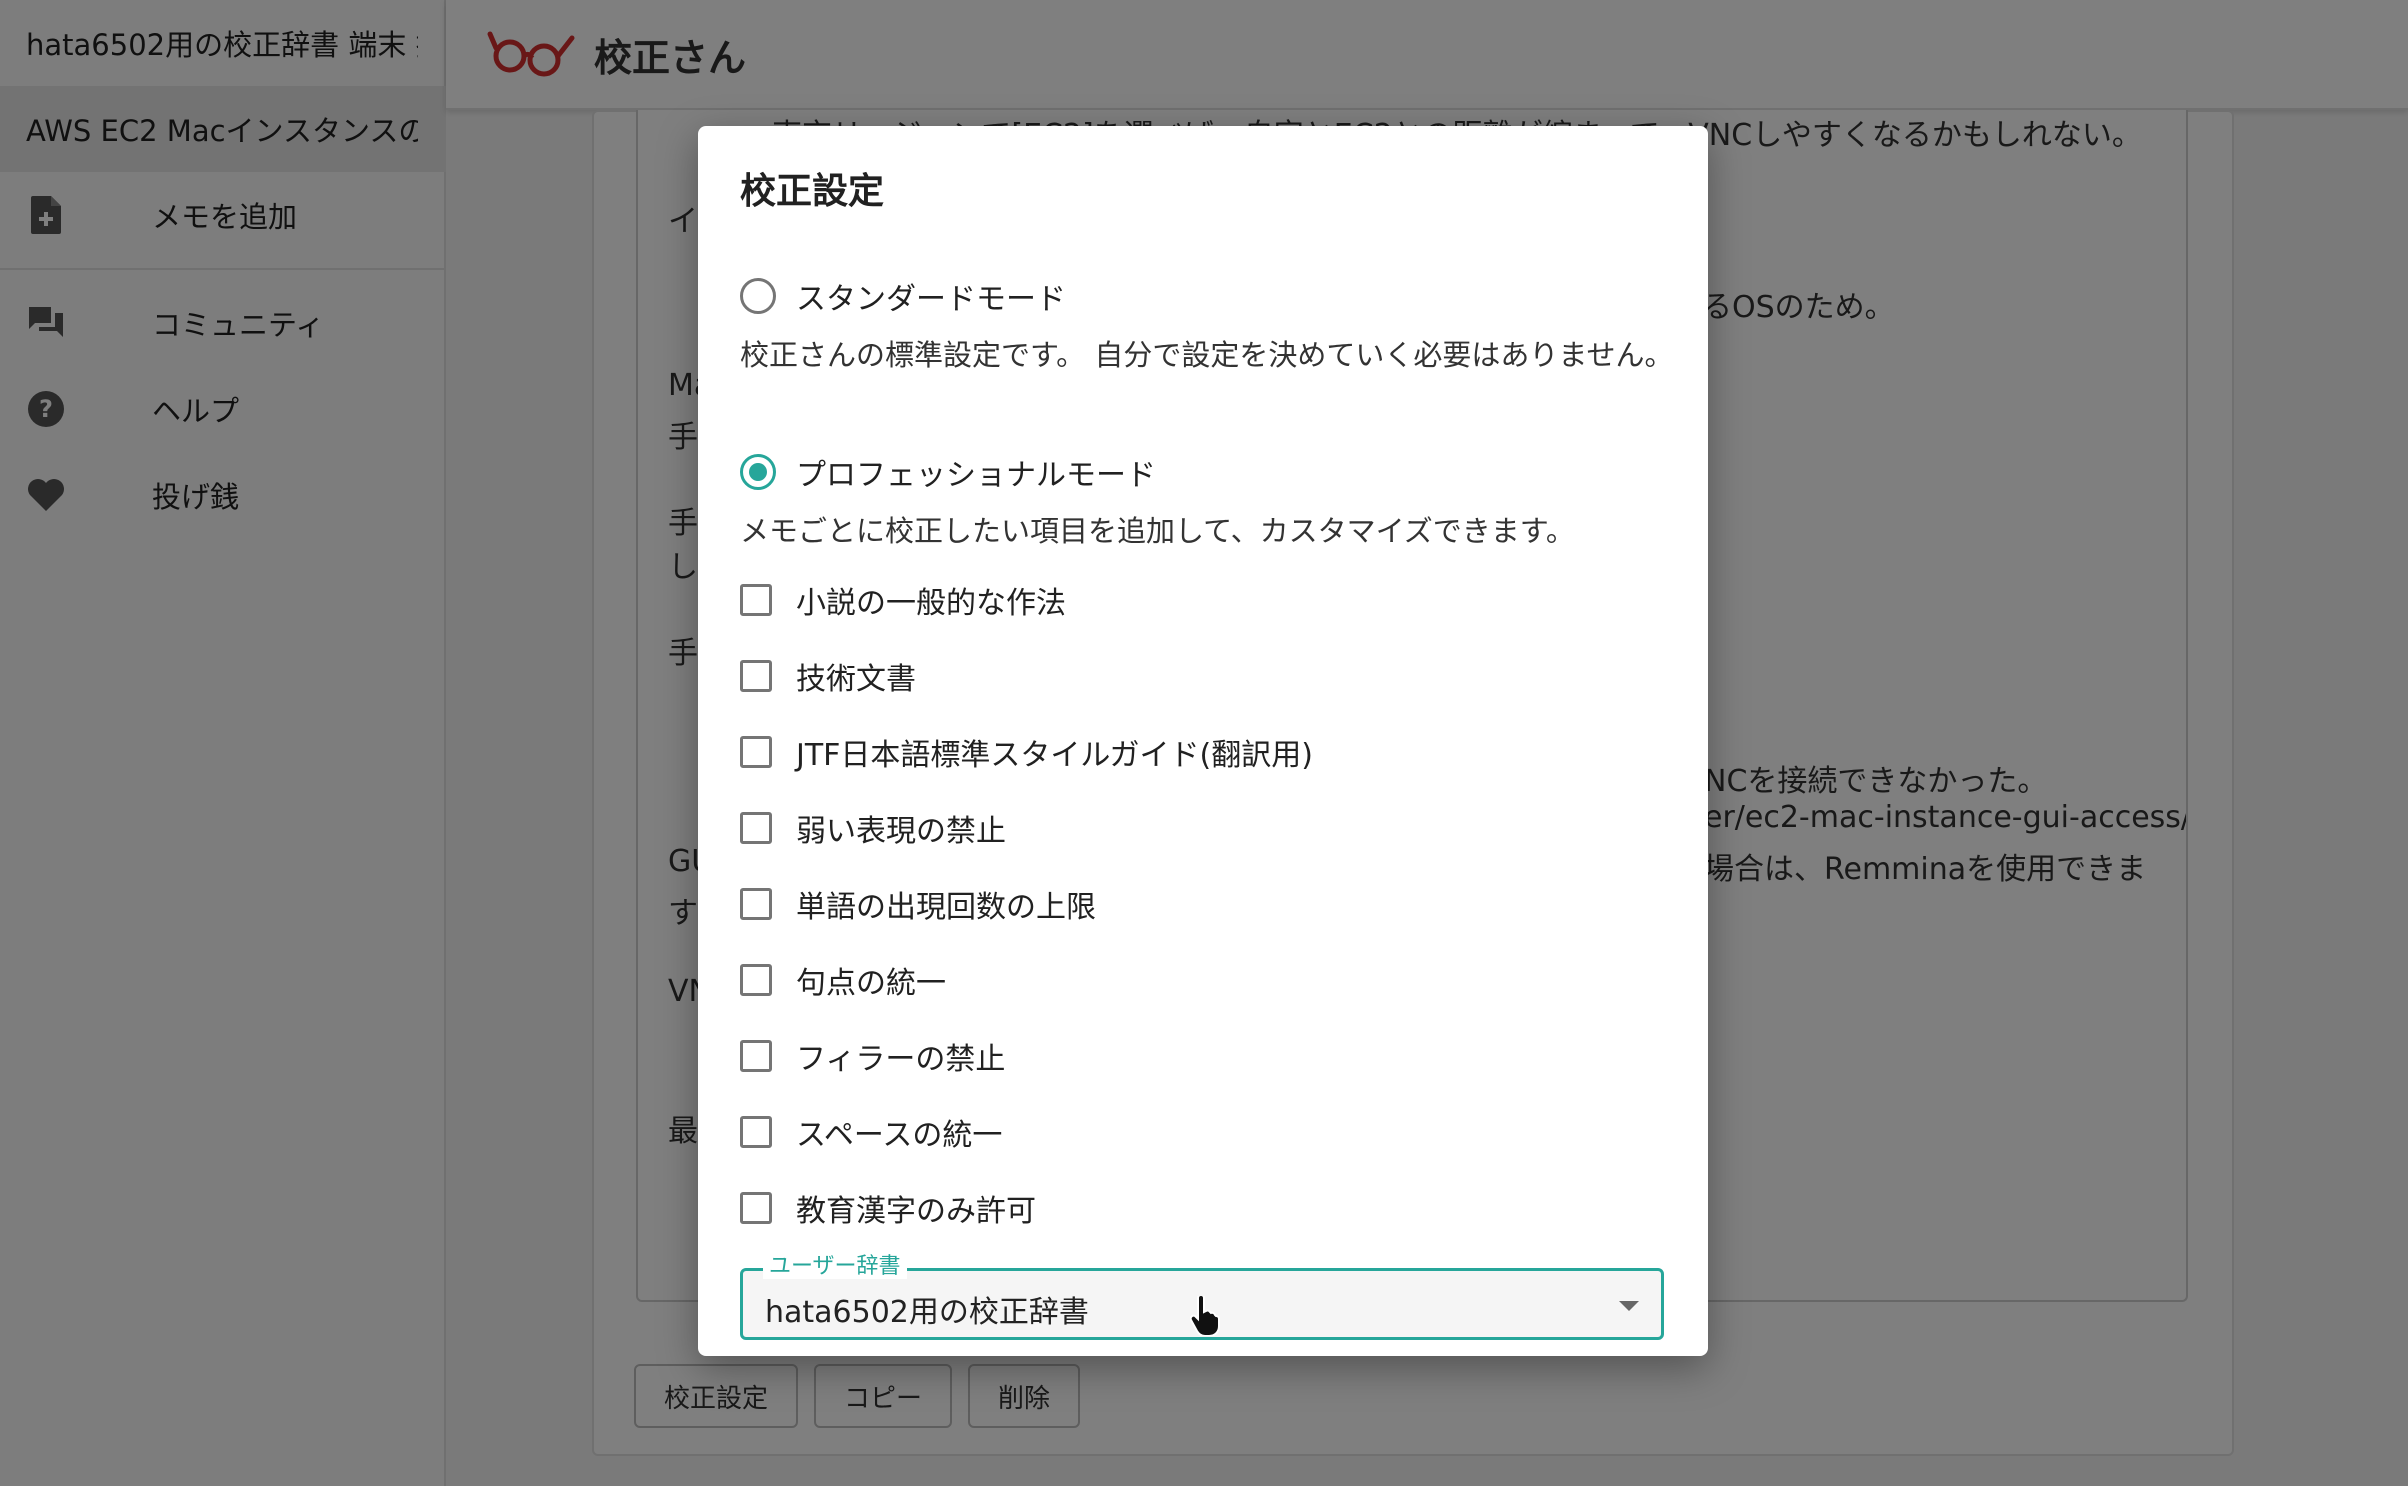 The image size is (2408, 1486). What do you see at coordinates (758, 296) in the screenshot?
I see `radio-unchecked-icon` at bounding box center [758, 296].